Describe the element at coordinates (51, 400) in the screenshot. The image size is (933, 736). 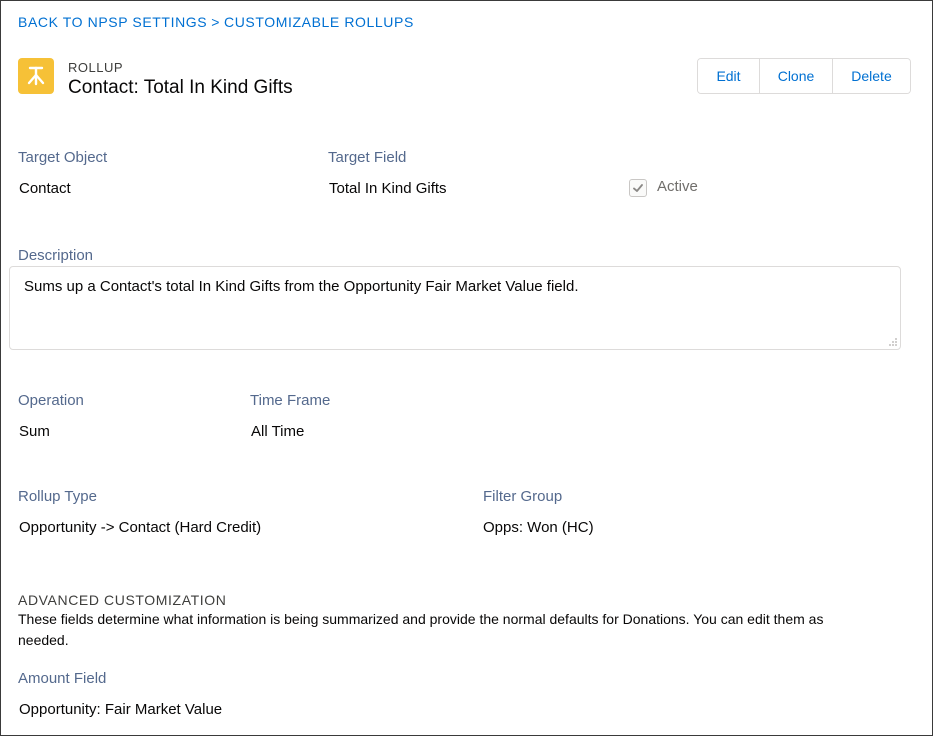
I see `operation-label: Operation` at that location.